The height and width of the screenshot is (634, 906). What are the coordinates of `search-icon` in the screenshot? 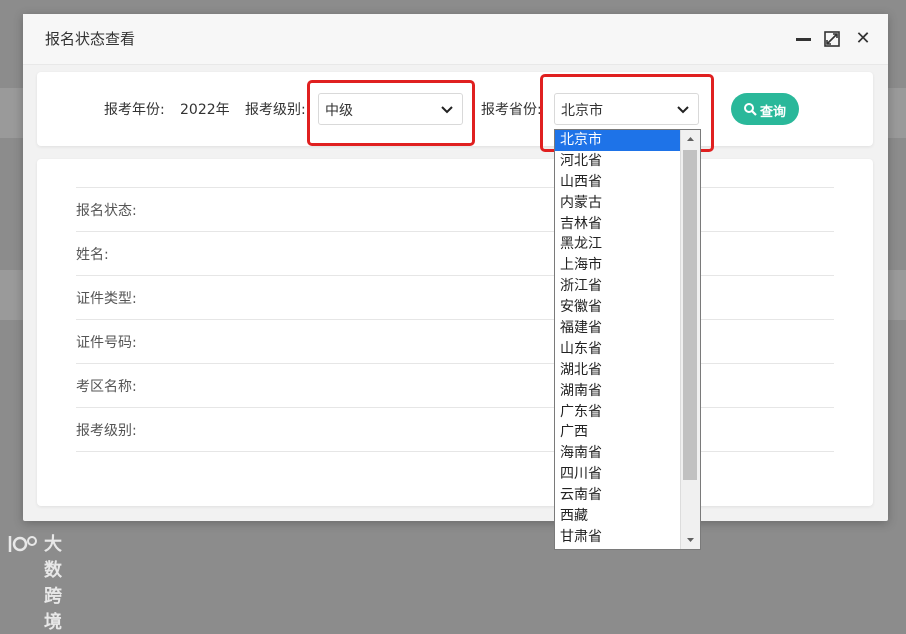 It's located at (750, 109).